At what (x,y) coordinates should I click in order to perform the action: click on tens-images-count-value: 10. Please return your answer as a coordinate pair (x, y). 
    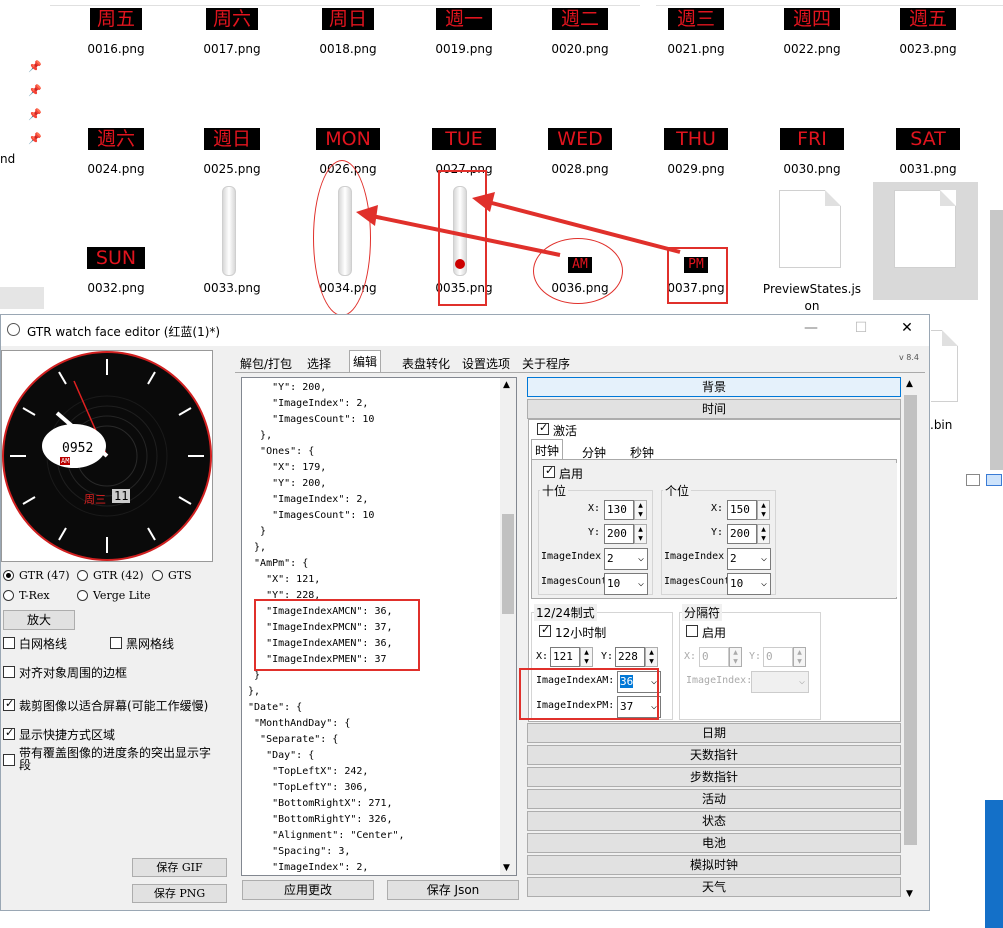
    Looking at the image, I should click on (614, 583).